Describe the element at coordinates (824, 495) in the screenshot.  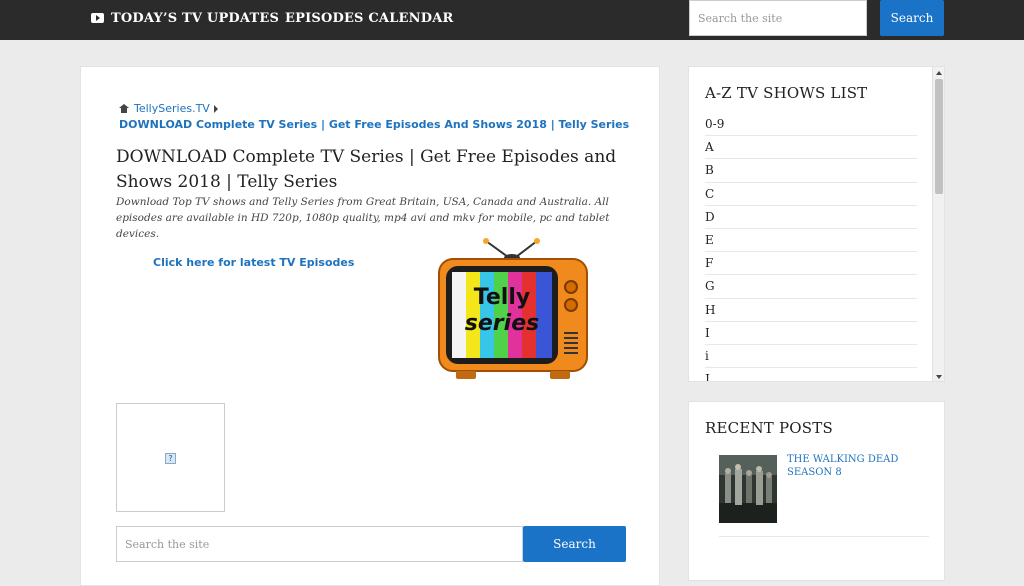
I see `recent-post-item: THE WALKING DEAD SEASON 8` at that location.